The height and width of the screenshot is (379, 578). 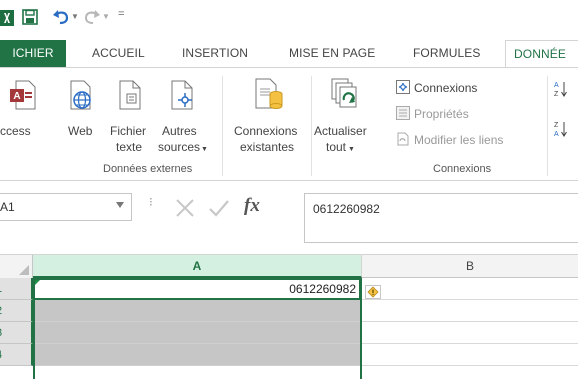 What do you see at coordinates (33, 54) in the screenshot?
I see `tab-fichier: ICHIER` at bounding box center [33, 54].